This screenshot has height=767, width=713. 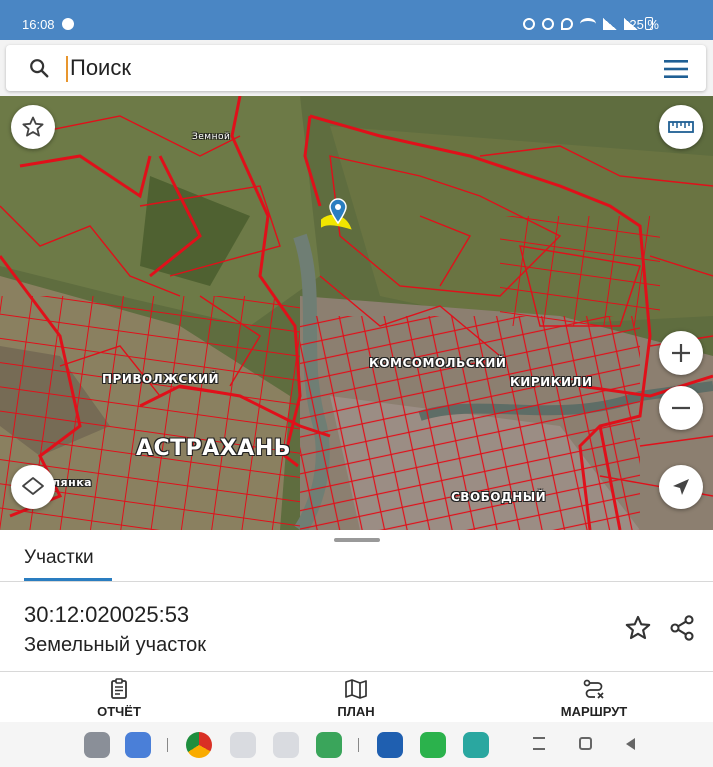 What do you see at coordinates (588, 23) in the screenshot?
I see `wifi-icon` at bounding box center [588, 23].